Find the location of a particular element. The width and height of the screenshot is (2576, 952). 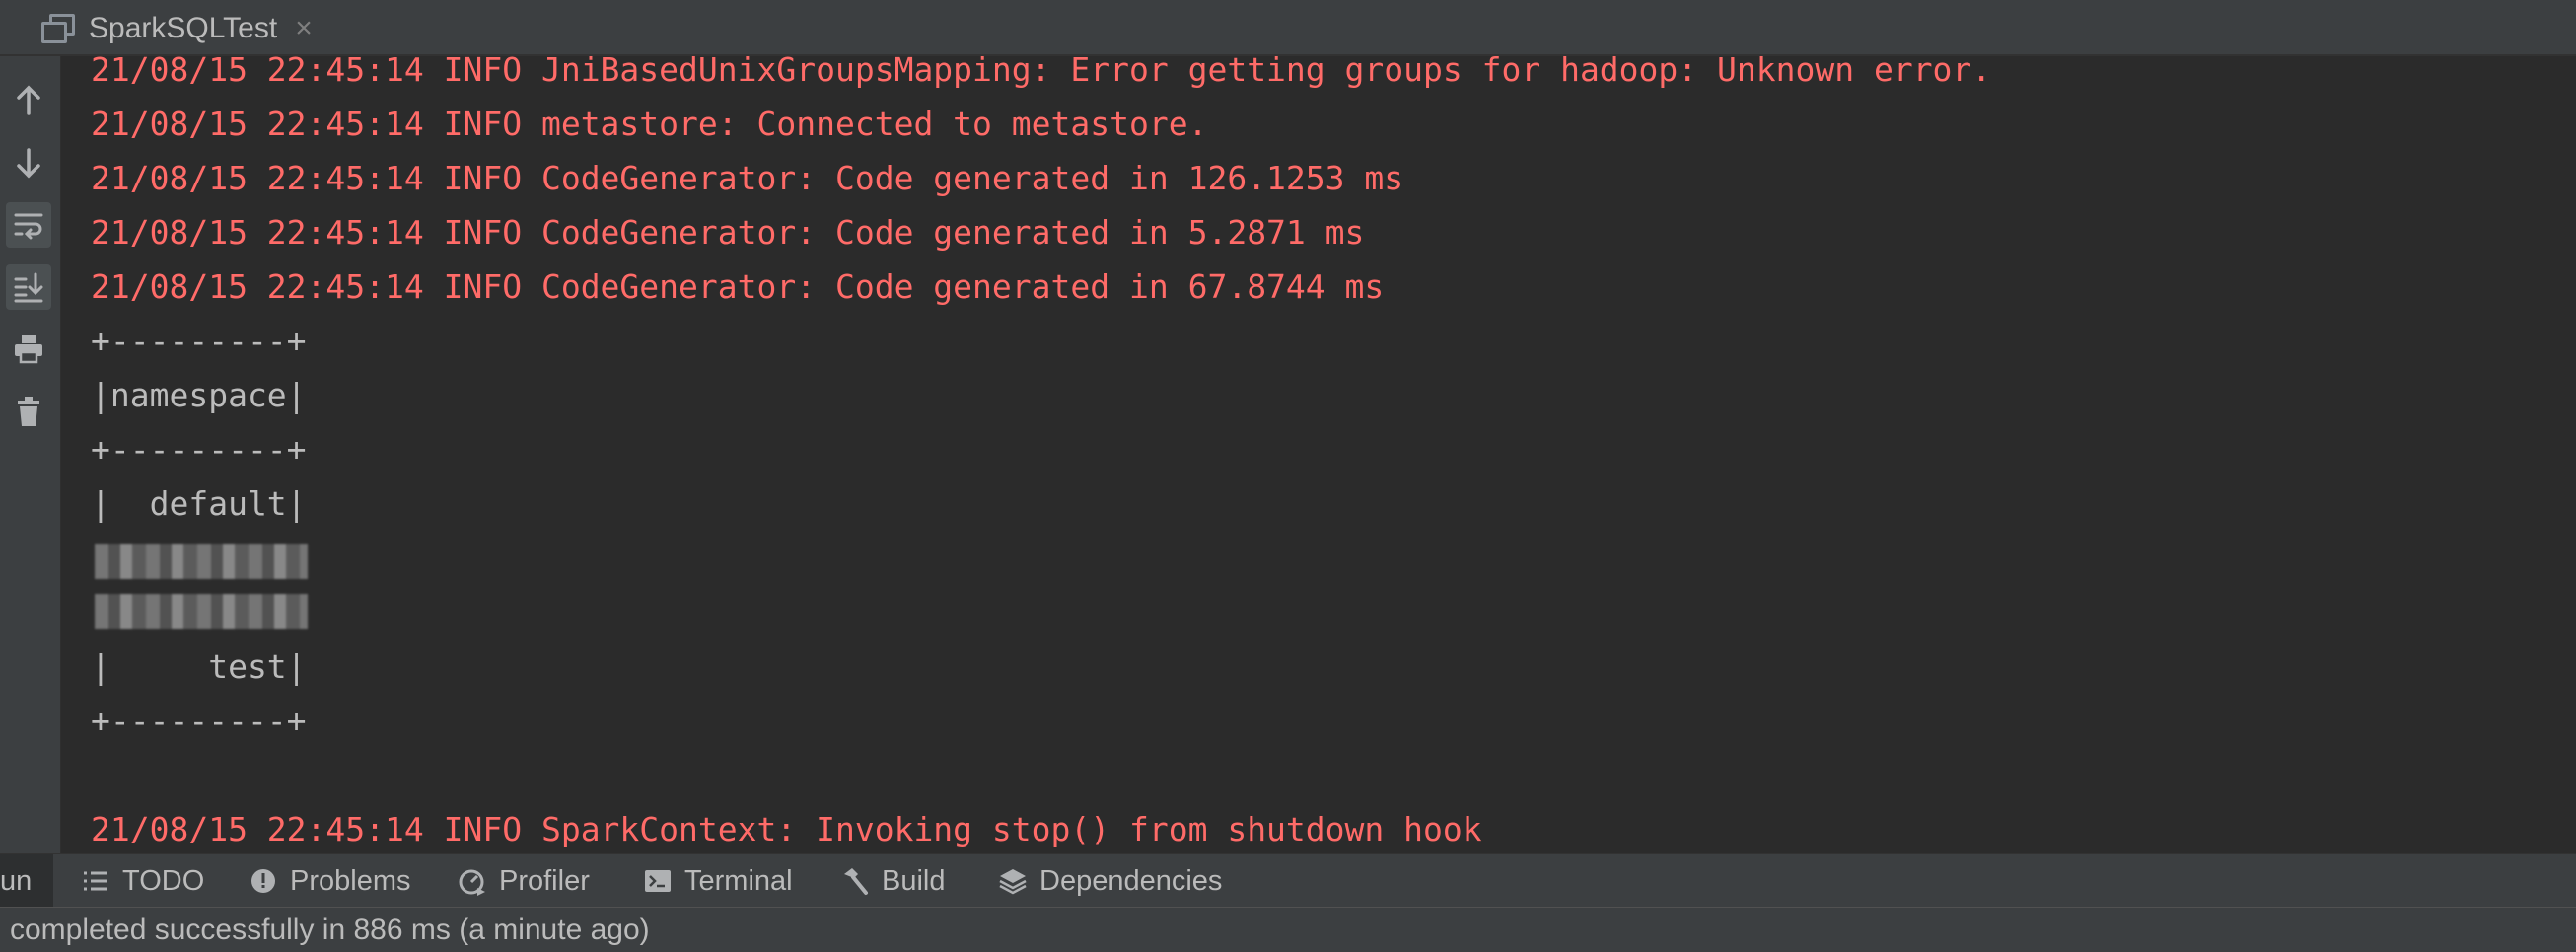

profiler-icon is located at coordinates (472, 881).